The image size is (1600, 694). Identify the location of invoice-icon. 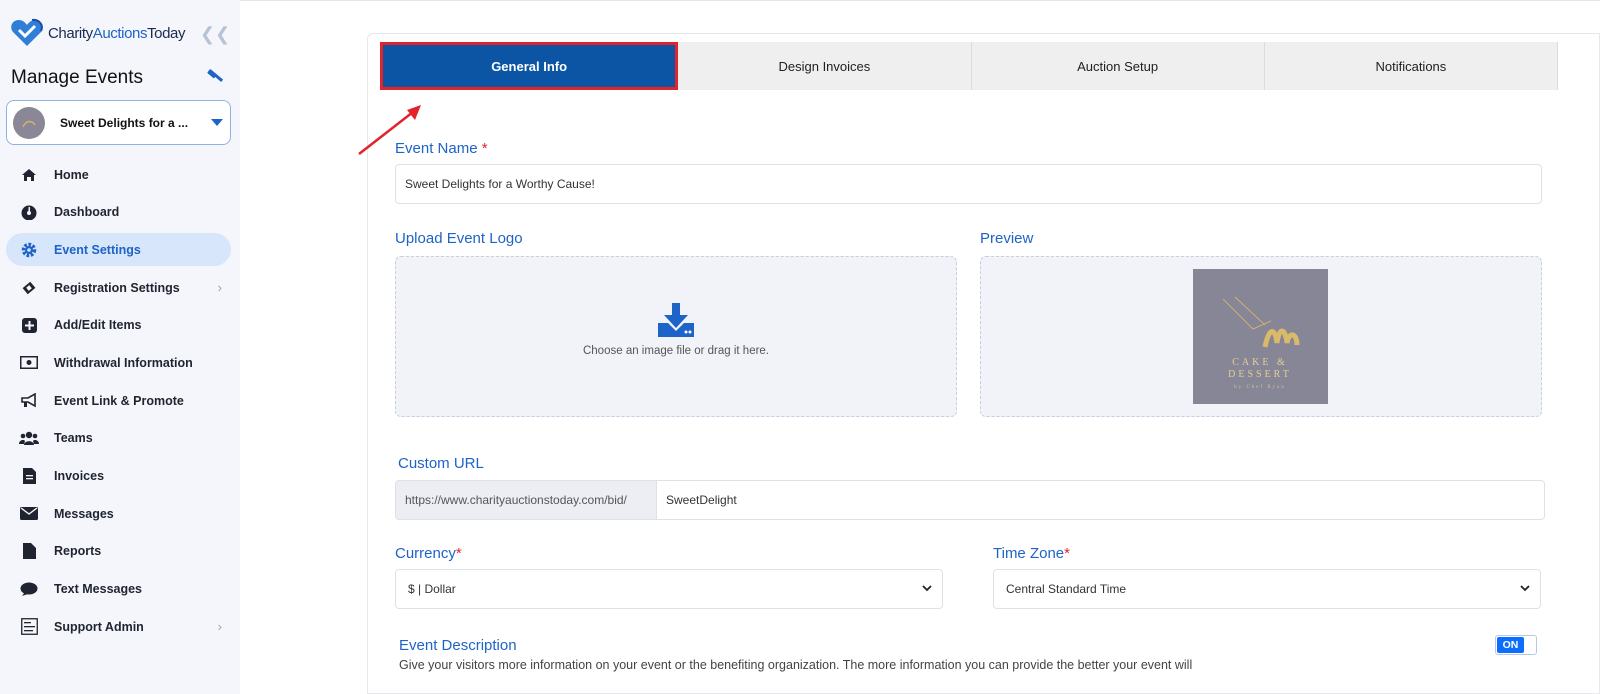
(29, 476).